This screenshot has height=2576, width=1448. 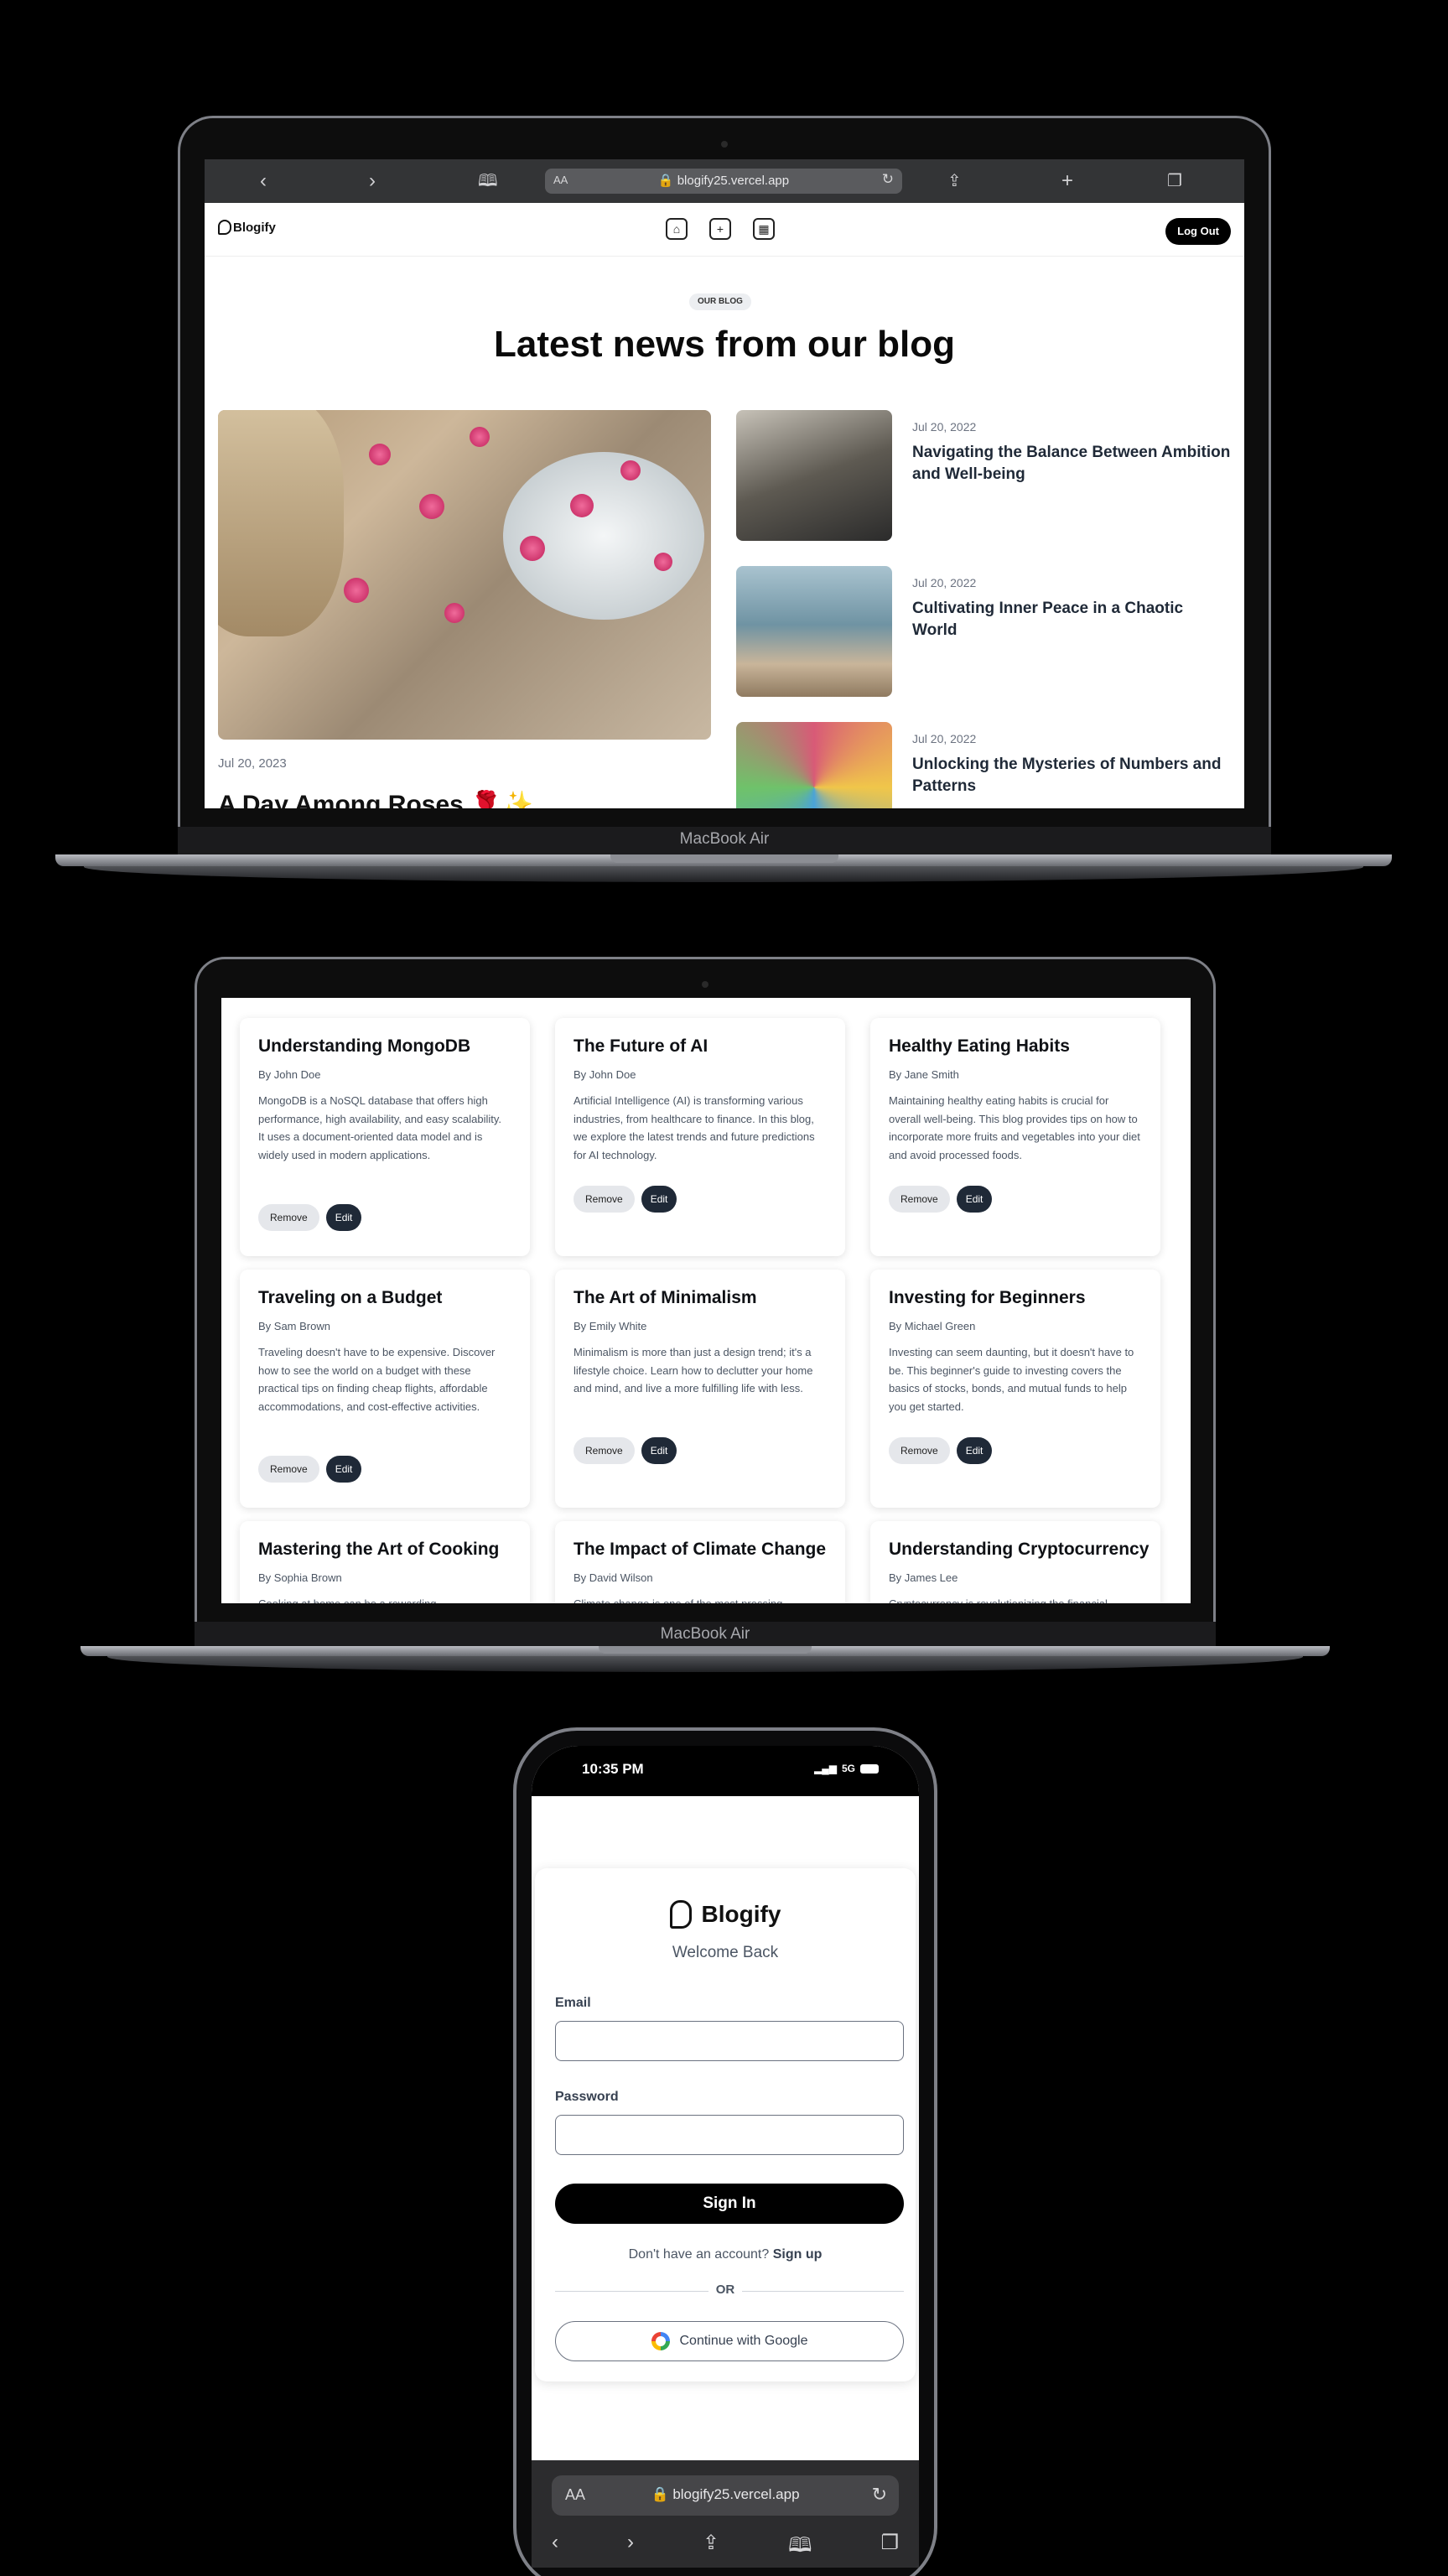 What do you see at coordinates (252, 763) in the screenshot?
I see `hero-post-date: Jul 20, 2023` at bounding box center [252, 763].